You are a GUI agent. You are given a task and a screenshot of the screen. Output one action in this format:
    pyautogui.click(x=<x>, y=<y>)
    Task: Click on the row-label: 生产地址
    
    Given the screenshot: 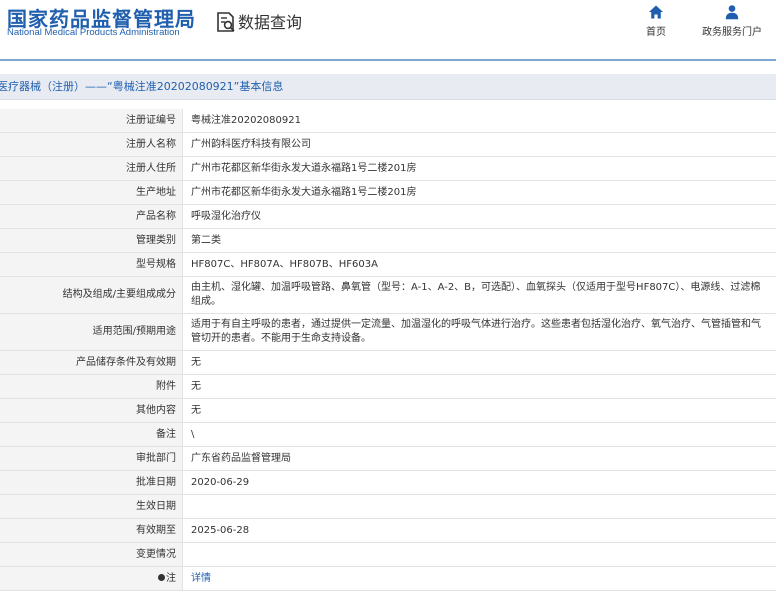 What is the action you would take?
    pyautogui.click(x=91, y=192)
    